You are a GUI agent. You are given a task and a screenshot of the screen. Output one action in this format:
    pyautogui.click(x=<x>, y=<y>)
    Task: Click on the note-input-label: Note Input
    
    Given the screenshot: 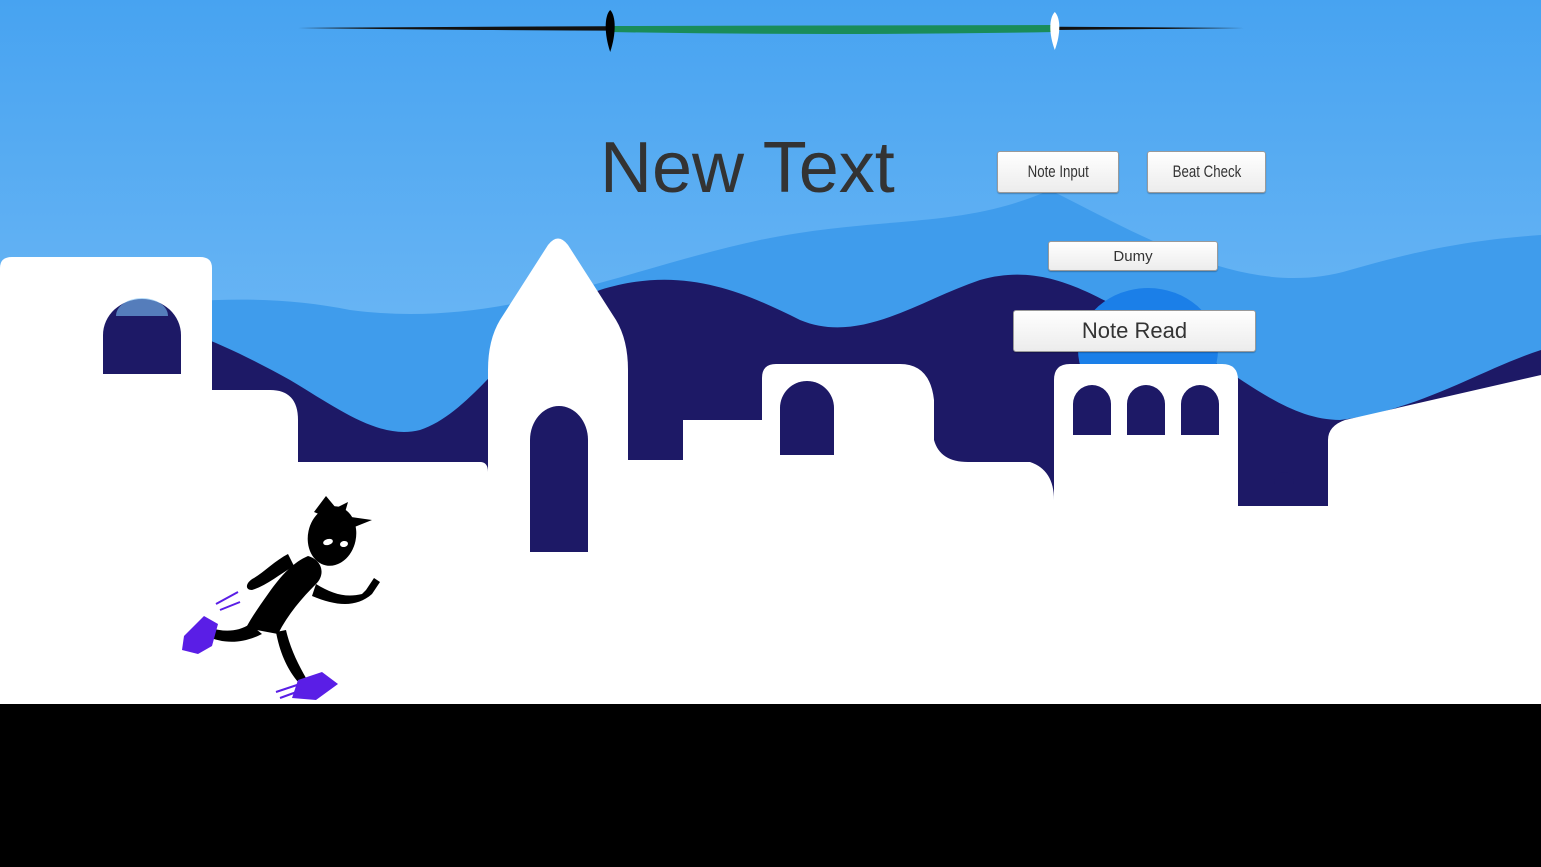 What is the action you would take?
    pyautogui.click(x=1058, y=171)
    